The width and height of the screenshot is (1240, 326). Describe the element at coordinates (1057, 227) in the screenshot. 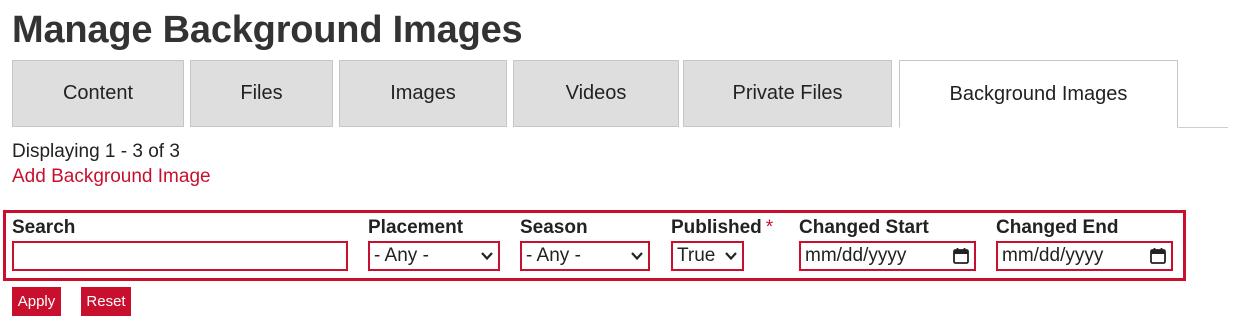

I see `changed-end-label: Changed End` at that location.